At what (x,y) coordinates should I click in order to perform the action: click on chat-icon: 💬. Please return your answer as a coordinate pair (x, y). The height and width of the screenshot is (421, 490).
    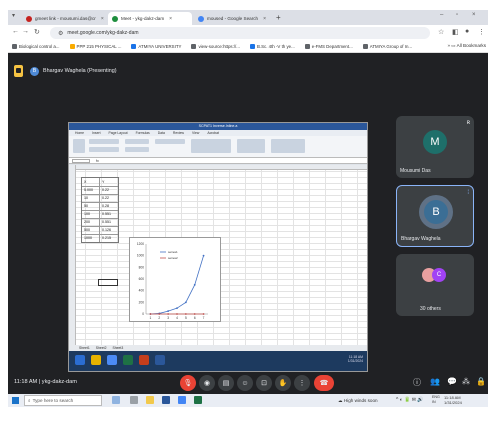
    Looking at the image, I should click on (452, 381).